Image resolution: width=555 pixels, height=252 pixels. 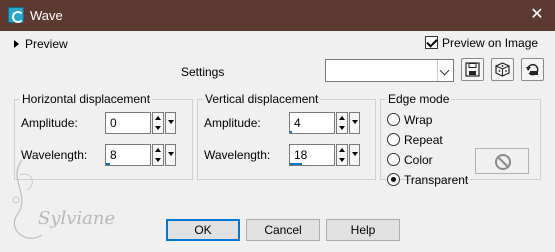 What do you see at coordinates (418, 120) in the screenshot?
I see `radio-wrap-label: Wrap` at bounding box center [418, 120].